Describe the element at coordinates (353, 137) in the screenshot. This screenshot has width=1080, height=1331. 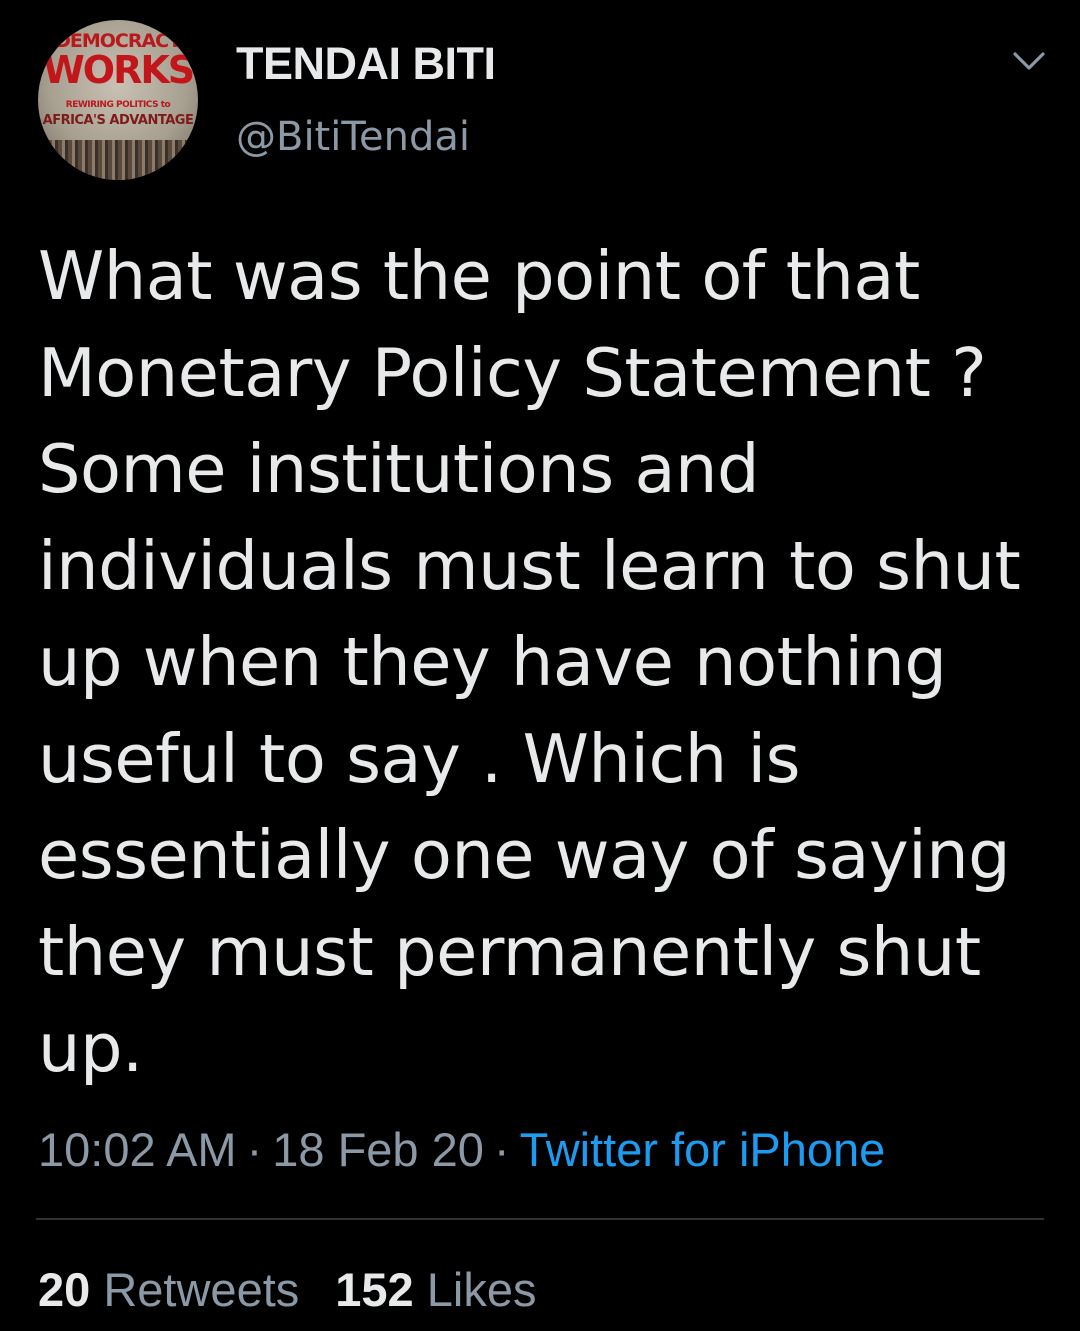
I see `author-handle: @BitiTendai` at that location.